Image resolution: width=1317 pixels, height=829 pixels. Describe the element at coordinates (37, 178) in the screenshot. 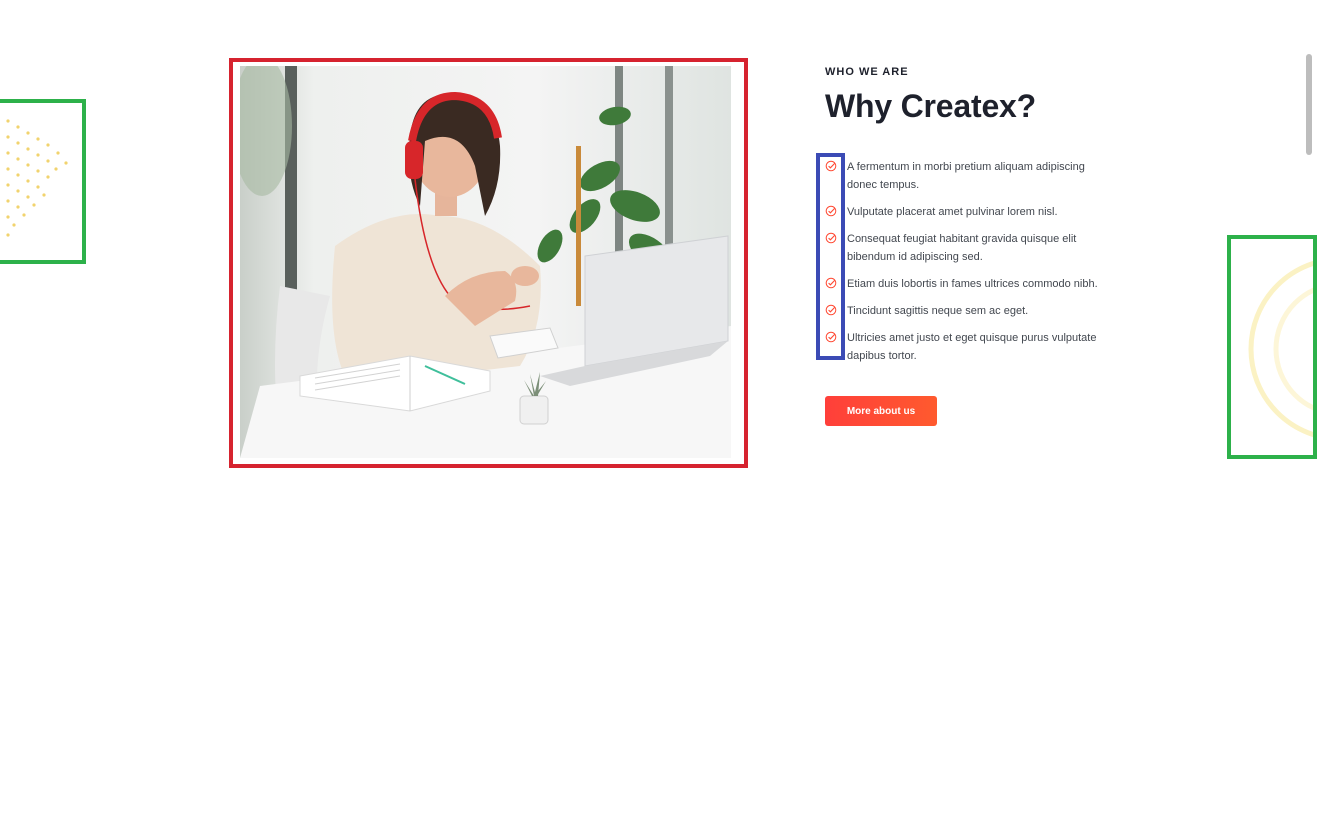

I see `dots-pattern-icon` at that location.